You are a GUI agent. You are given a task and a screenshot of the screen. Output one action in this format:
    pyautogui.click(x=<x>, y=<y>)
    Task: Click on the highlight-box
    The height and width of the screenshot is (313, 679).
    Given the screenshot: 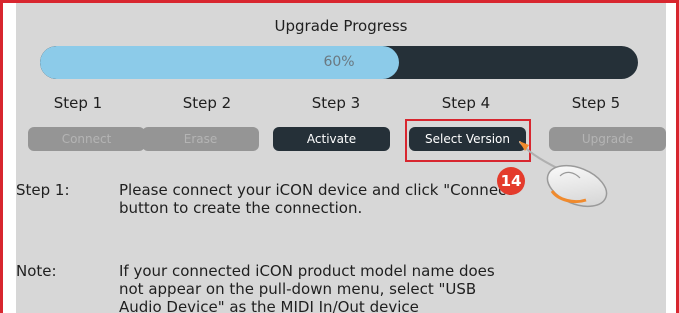 What is the action you would take?
    pyautogui.click(x=468, y=140)
    